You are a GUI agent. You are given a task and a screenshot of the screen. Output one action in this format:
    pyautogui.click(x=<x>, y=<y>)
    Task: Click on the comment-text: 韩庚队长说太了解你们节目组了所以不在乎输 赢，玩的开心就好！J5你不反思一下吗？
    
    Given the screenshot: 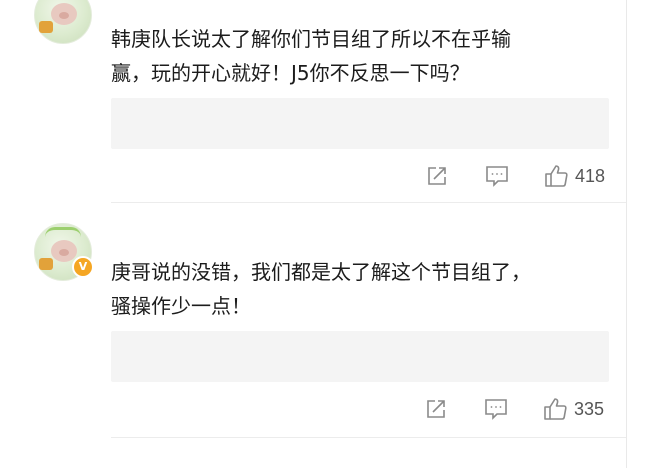 What is the action you would take?
    pyautogui.click(x=361, y=56)
    